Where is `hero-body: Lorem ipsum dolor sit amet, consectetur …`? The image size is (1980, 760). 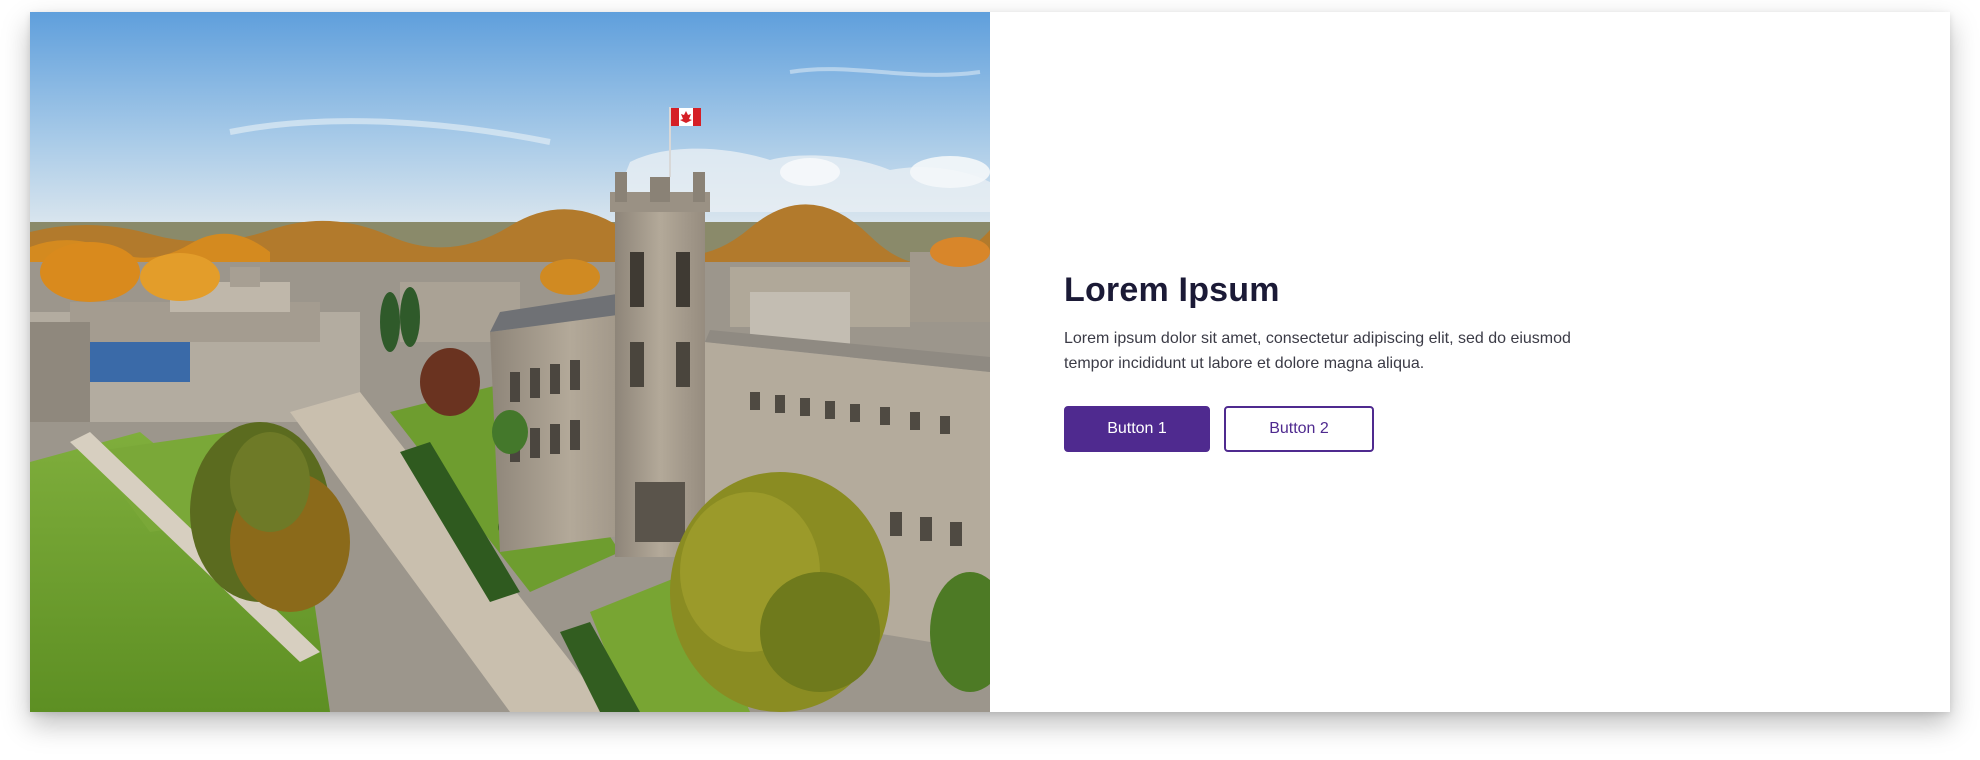
hero-body: Lorem ipsum dolor sit amet, consectetur … is located at coordinates (1317, 351).